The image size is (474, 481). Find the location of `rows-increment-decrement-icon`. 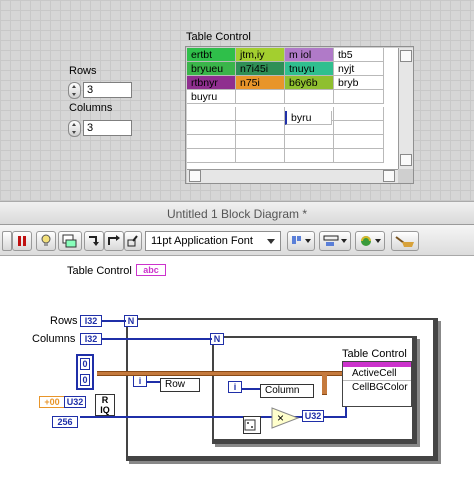

rows-increment-decrement-icon is located at coordinates (74, 90).